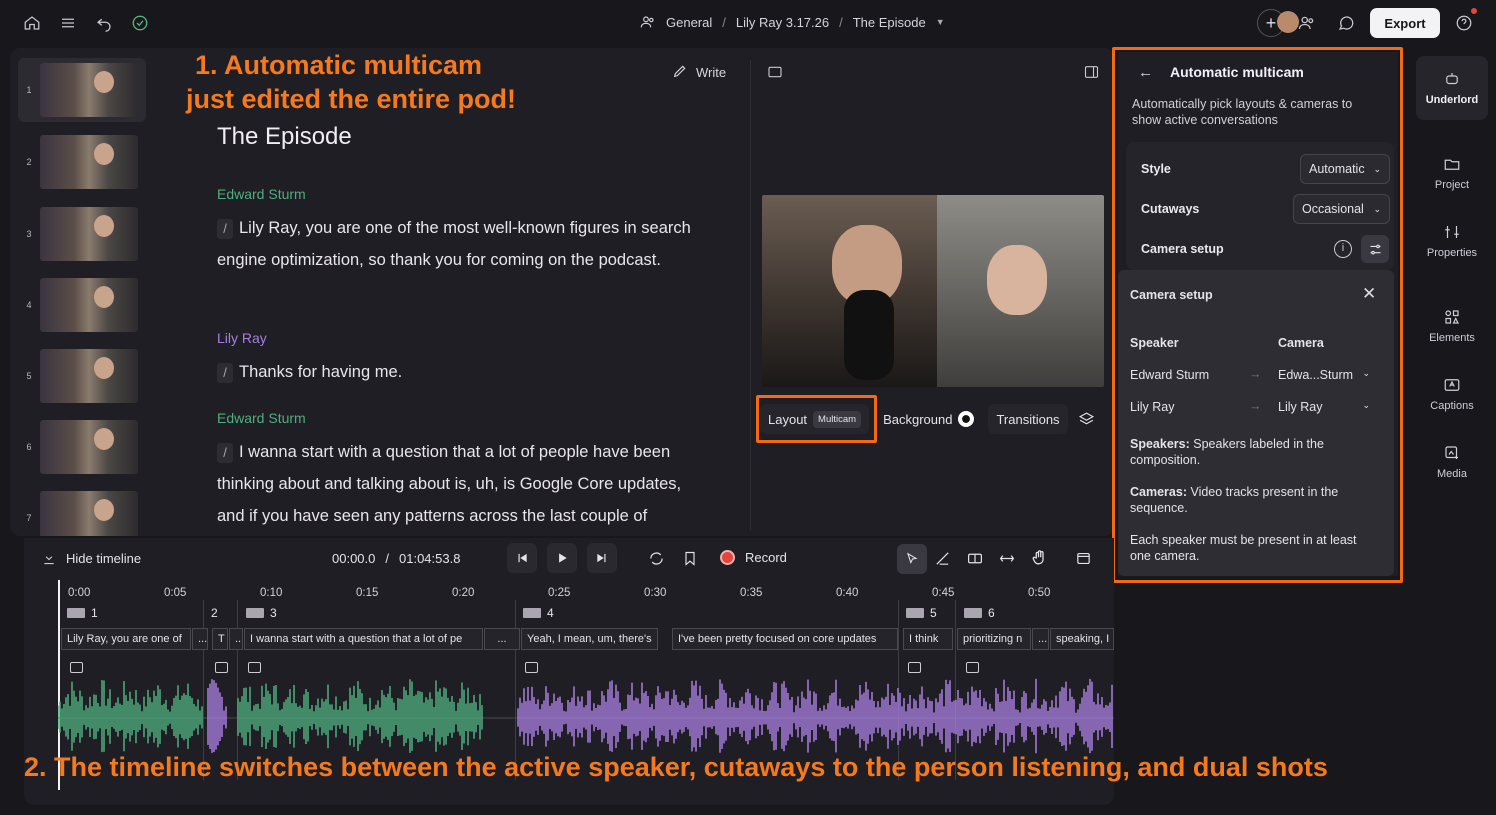 Image resolution: width=1496 pixels, height=815 pixels. What do you see at coordinates (1324, 375) in the screenshot?
I see `camera-select: Edwa...Sturm ⌄` at bounding box center [1324, 375].